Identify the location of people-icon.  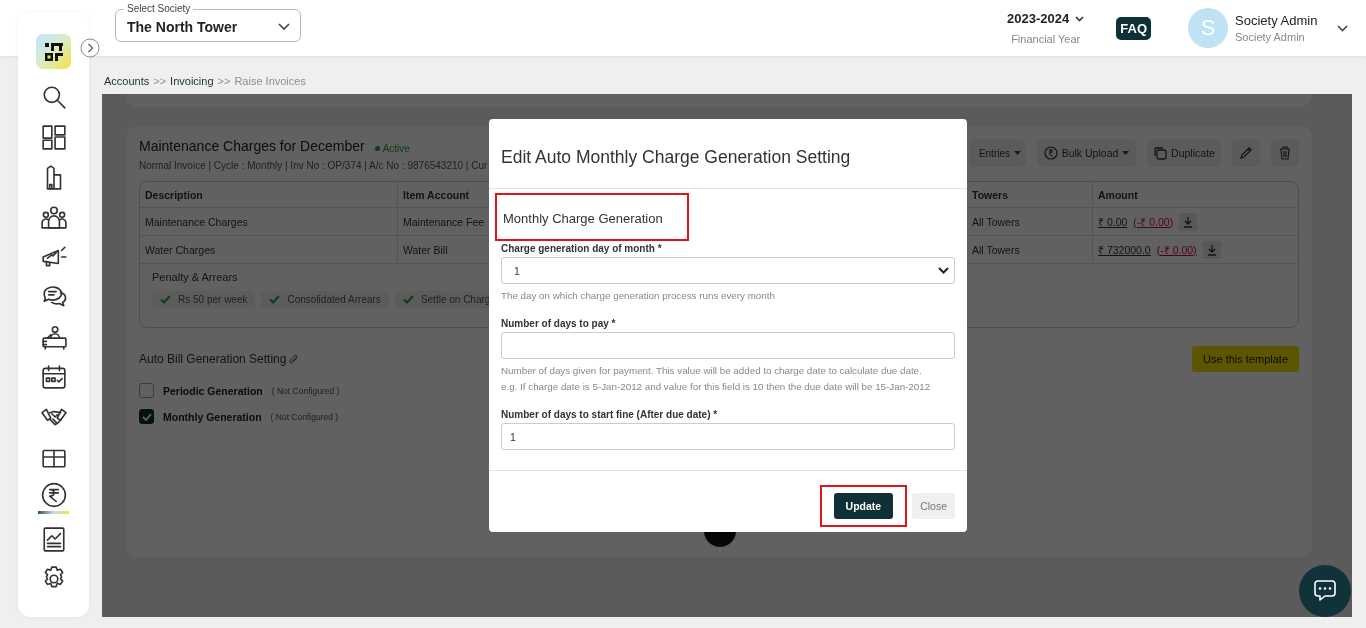
(53, 217).